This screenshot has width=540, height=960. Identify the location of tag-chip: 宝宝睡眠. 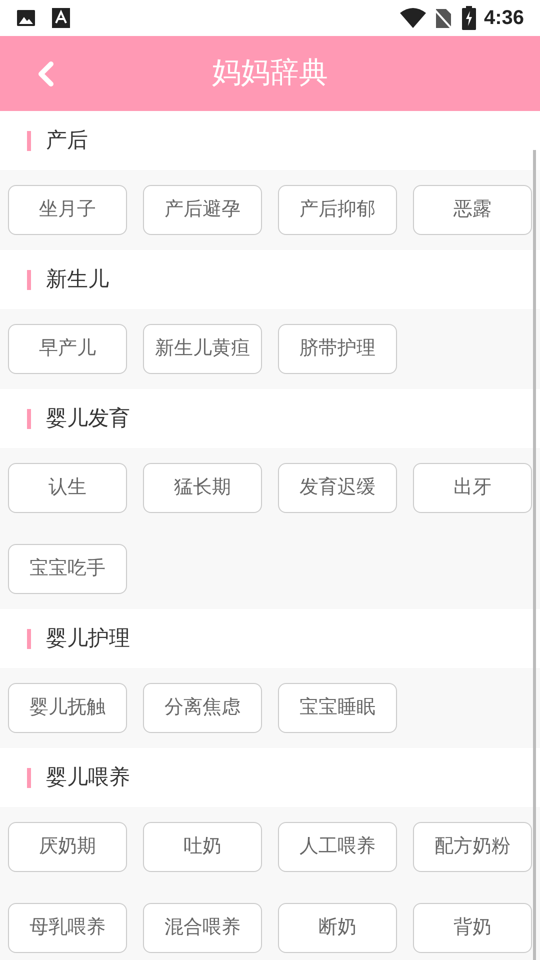
(337, 708).